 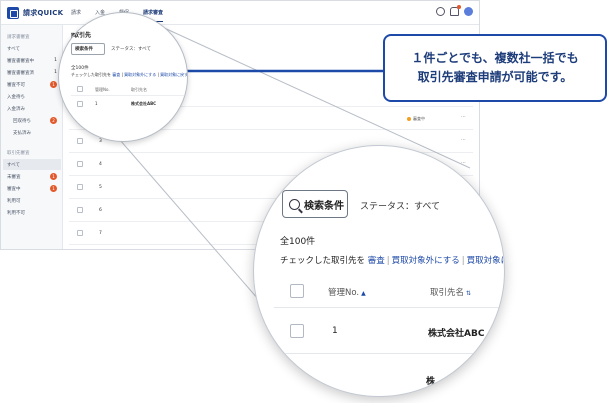 I want to click on callout-box: １件ごとでも、複数社一括でも 取引先審査申請が可能です。, so click(x=495, y=68).